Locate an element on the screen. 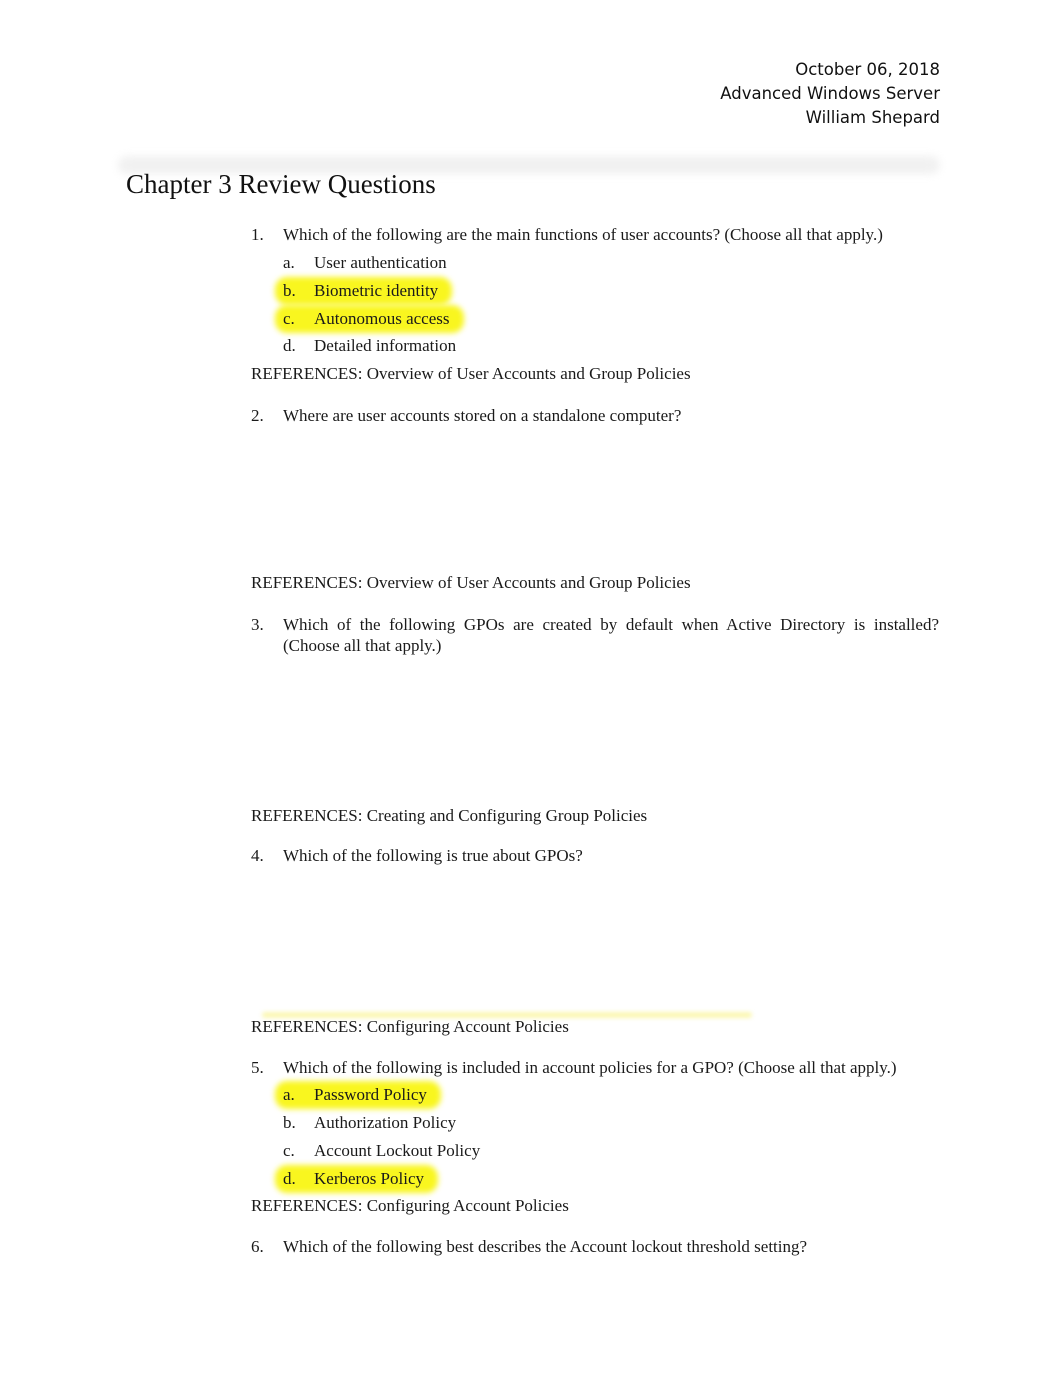 The height and width of the screenshot is (1377, 1062). option-1b-highlighted: b. Biometric identity is located at coordinates (360, 290).